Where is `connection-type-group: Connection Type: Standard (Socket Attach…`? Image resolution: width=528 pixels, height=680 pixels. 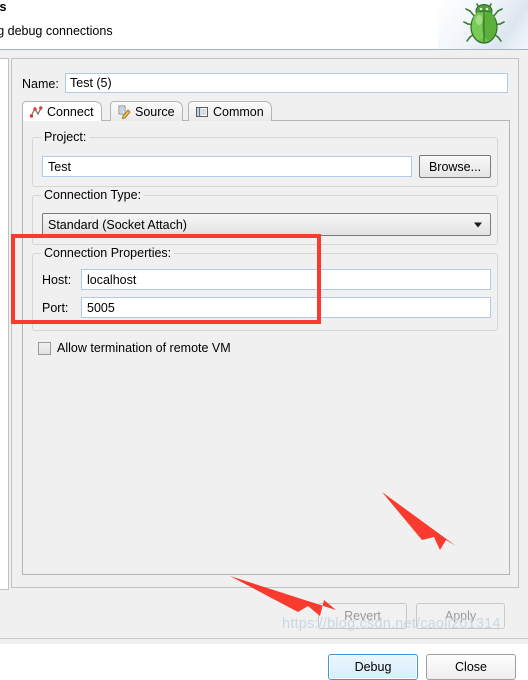 connection-type-group: Connection Type: Standard (Socket Attach… is located at coordinates (265, 216).